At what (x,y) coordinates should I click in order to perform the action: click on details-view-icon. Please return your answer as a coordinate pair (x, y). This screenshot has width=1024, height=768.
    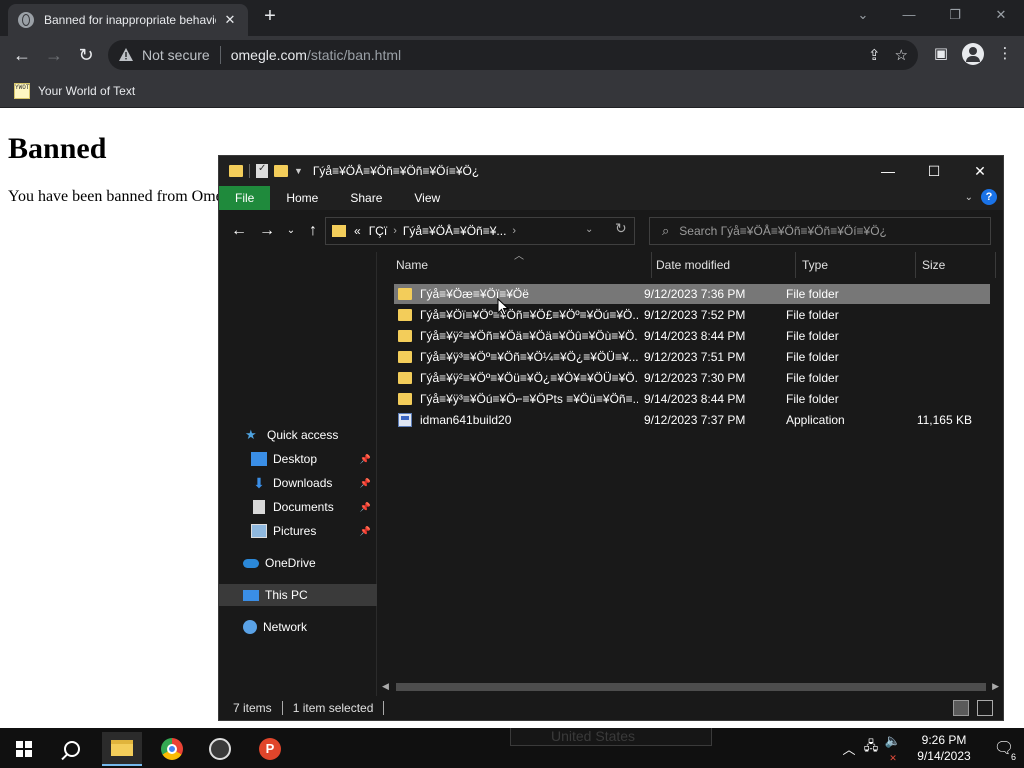
    Looking at the image, I should click on (961, 708).